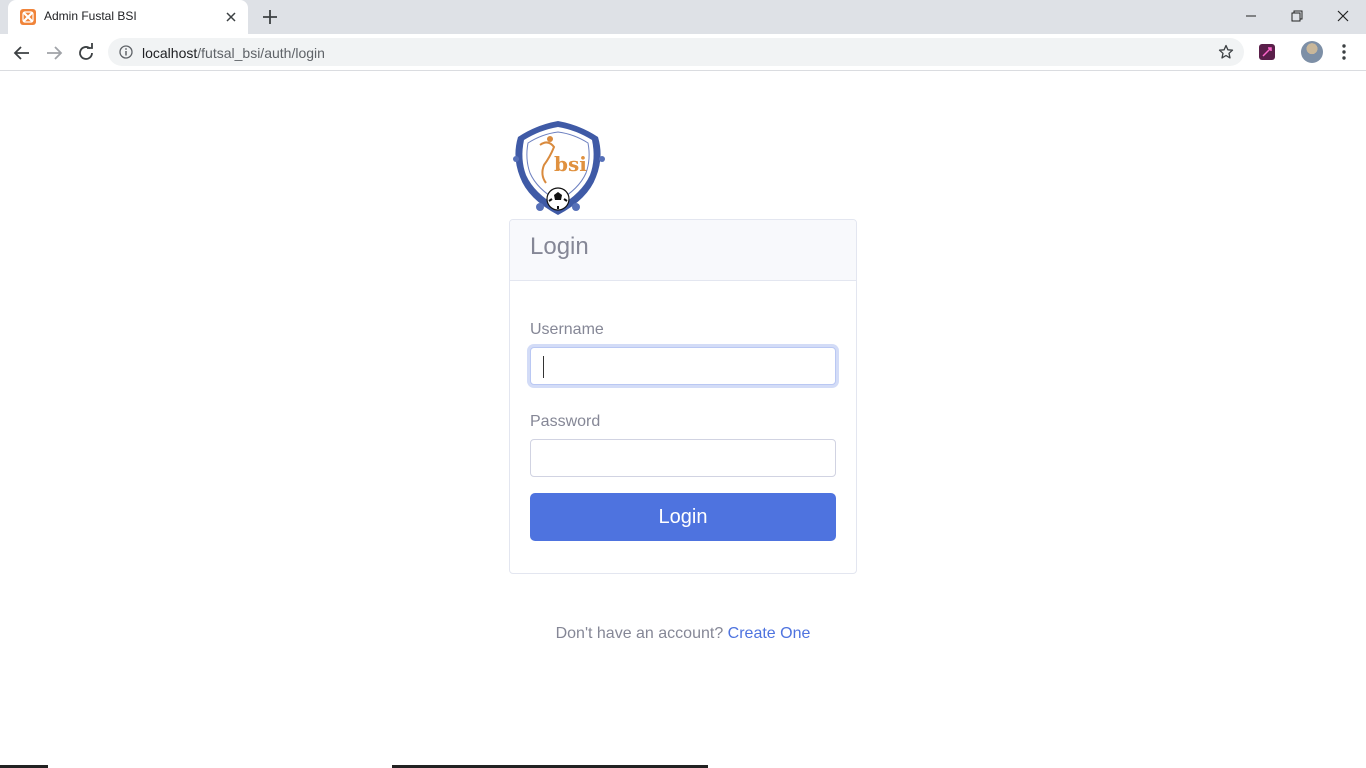 Image resolution: width=1366 pixels, height=768 pixels. What do you see at coordinates (54, 53) in the screenshot?
I see `forward-arrow-icon` at bounding box center [54, 53].